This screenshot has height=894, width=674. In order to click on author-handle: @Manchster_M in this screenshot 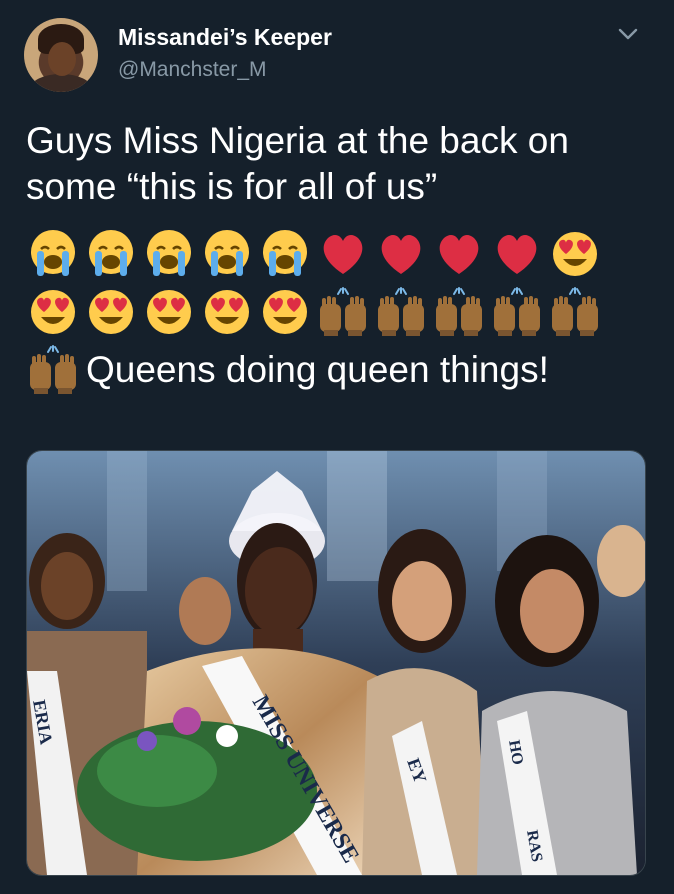, I will do `click(192, 70)`.